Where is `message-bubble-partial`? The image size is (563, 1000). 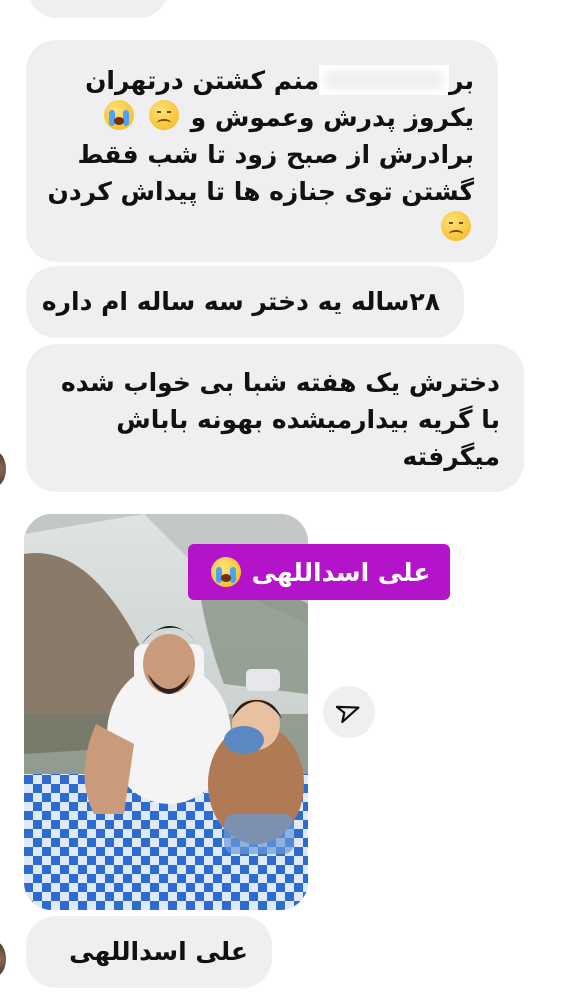 message-bubble-partial is located at coordinates (98, 9).